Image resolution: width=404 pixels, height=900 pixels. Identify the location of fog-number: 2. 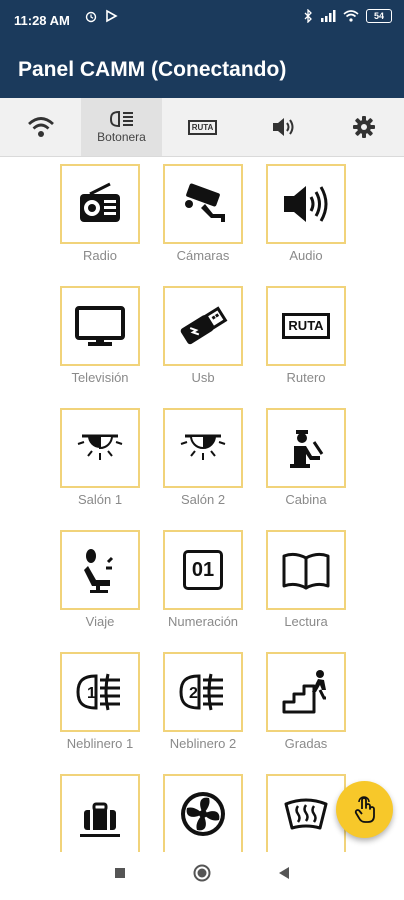
(193, 693).